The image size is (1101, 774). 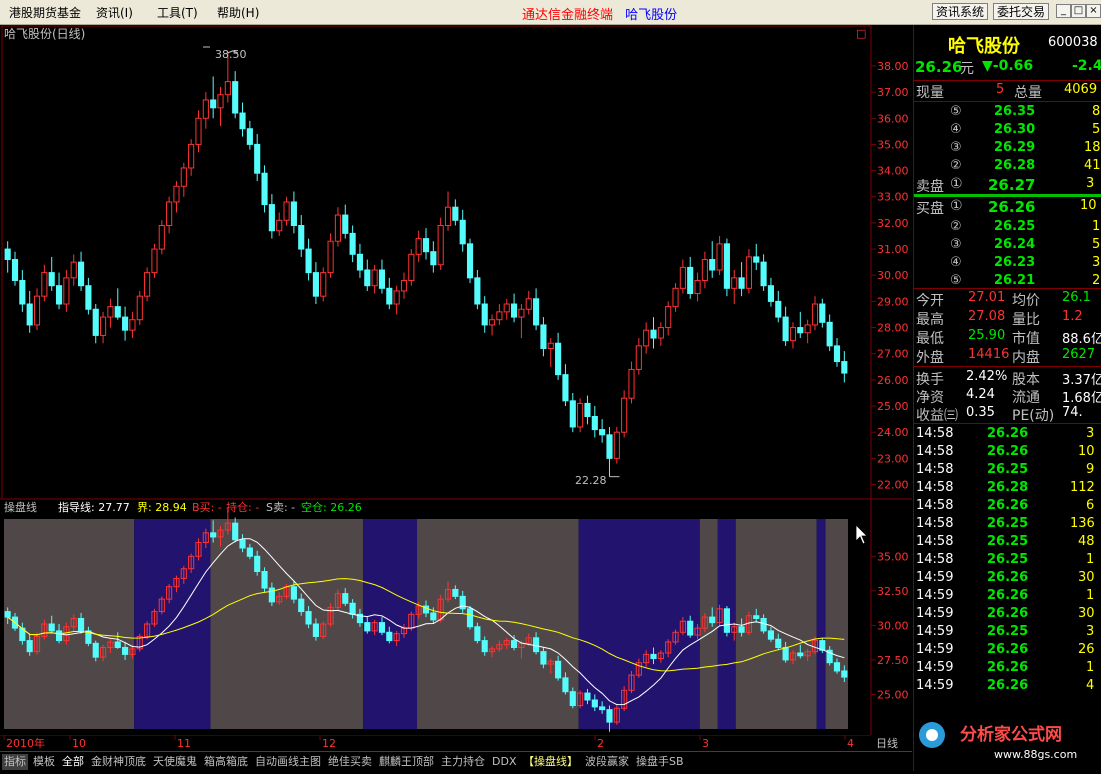 What do you see at coordinates (1007, 633) in the screenshot?
I see `tick-row: 14:59 26.25 3` at bounding box center [1007, 633].